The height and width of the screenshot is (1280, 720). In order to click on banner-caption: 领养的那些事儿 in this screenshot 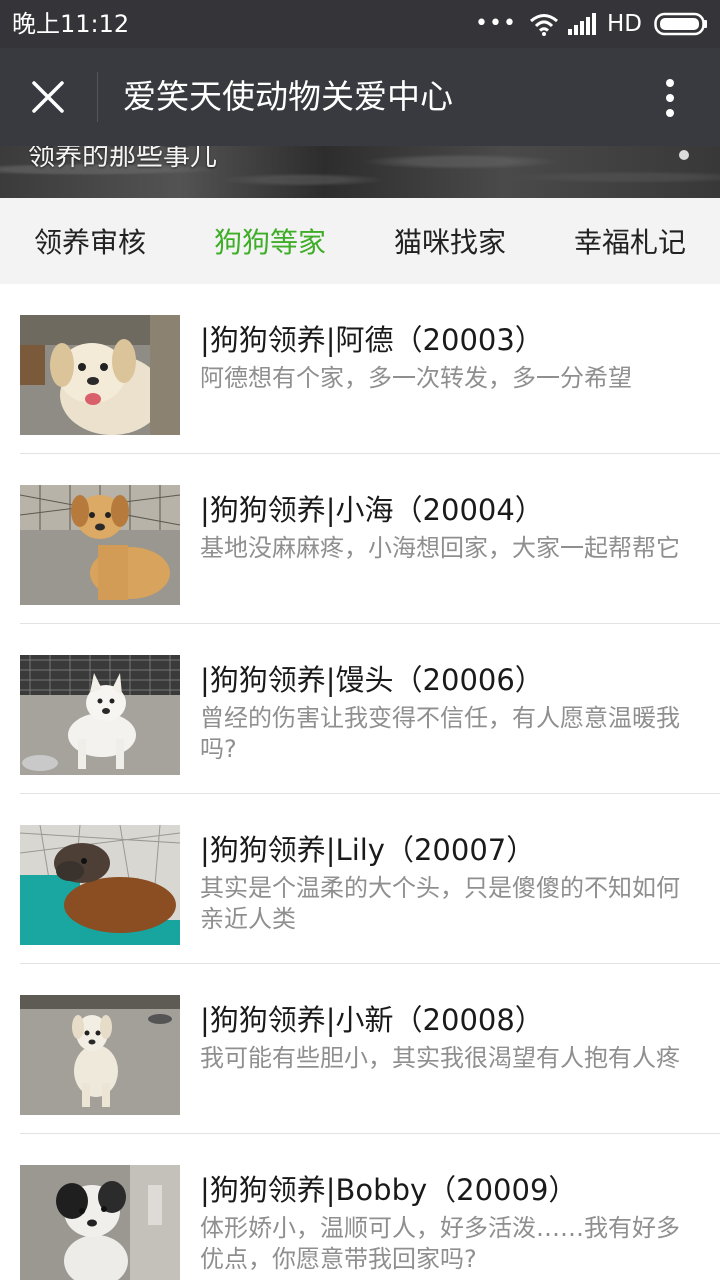, I will do `click(122, 159)`.